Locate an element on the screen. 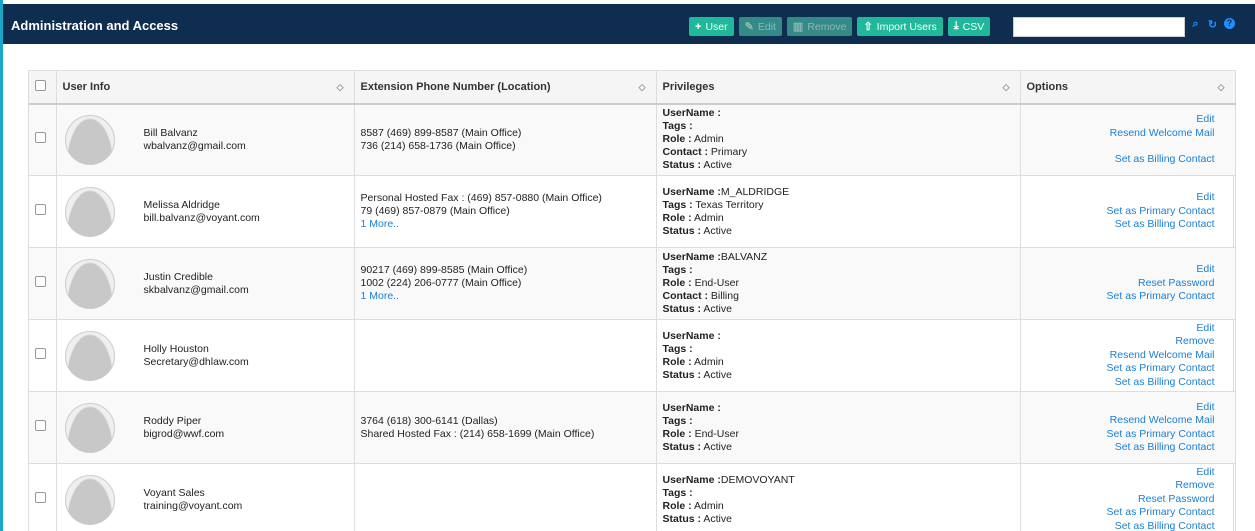 This screenshot has width=1255, height=531. user-email: bigrod@wwf.com is located at coordinates (184, 433).